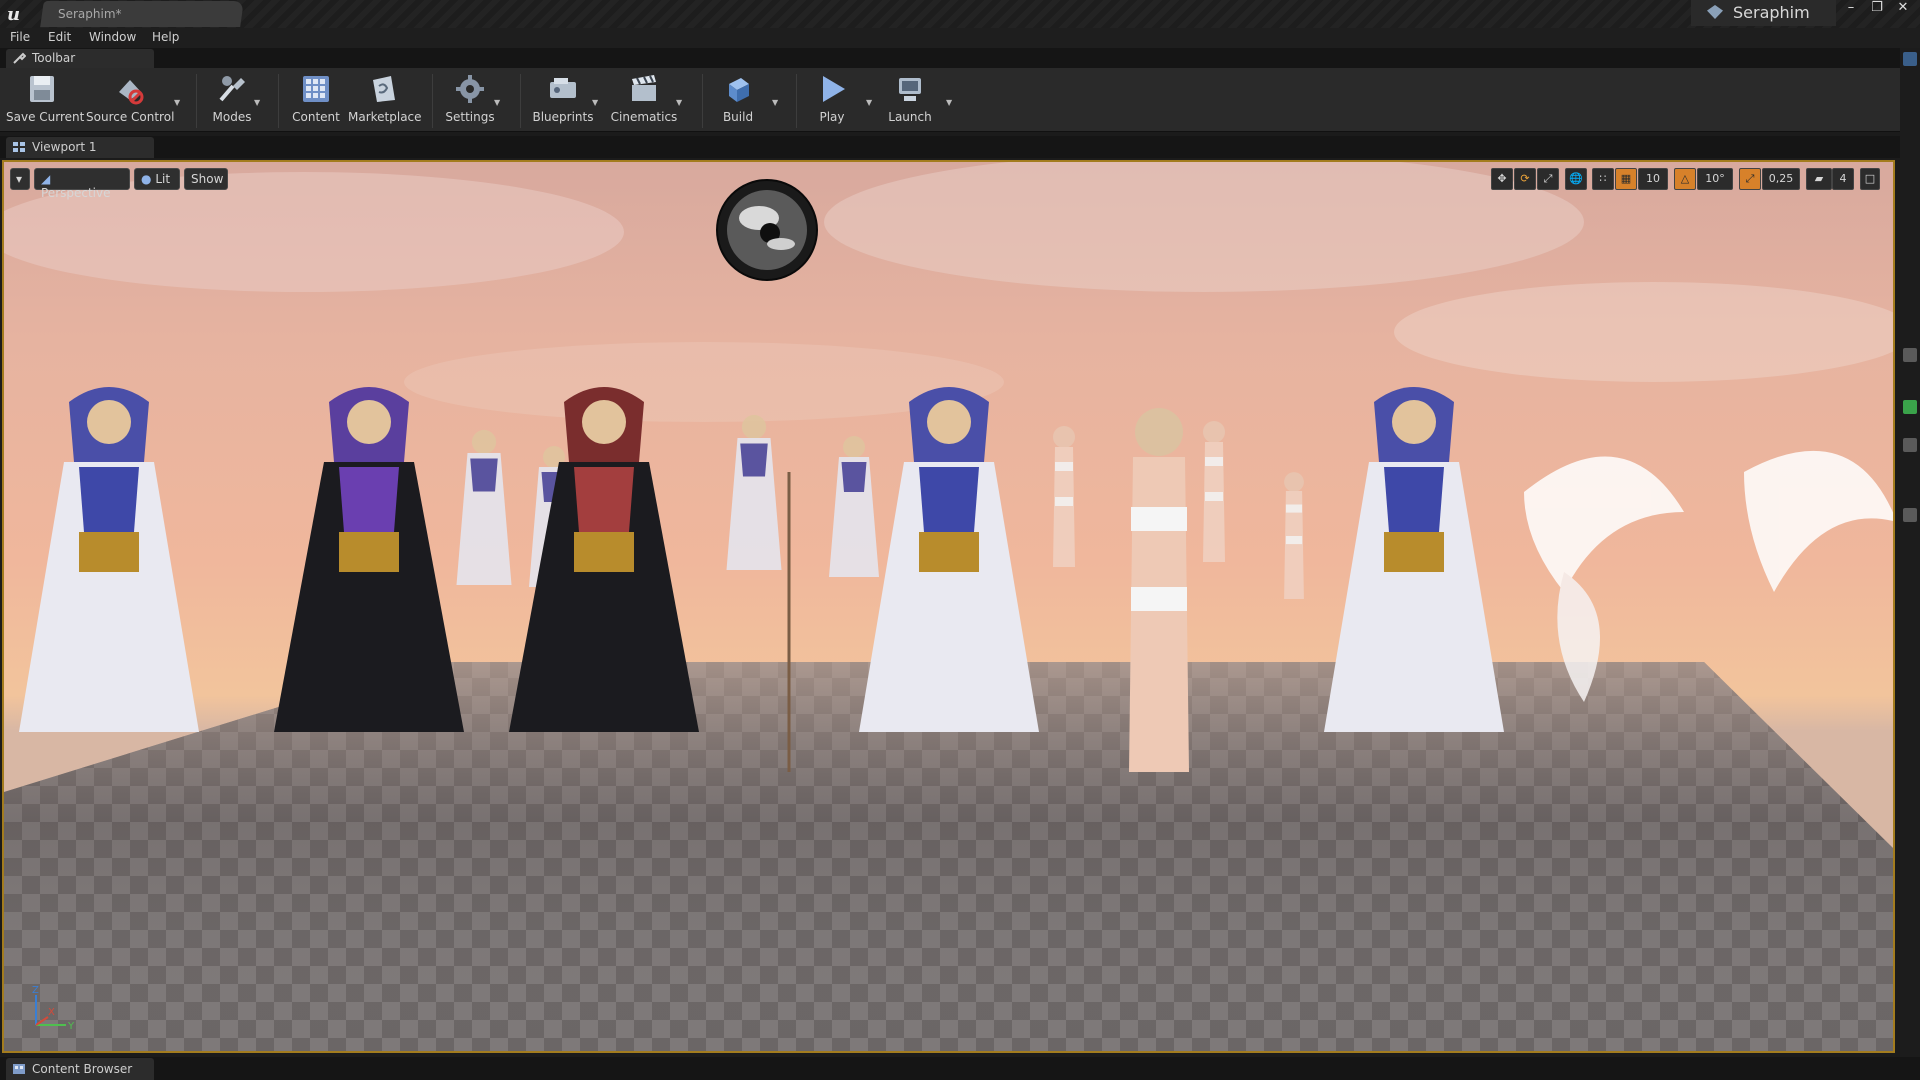  What do you see at coordinates (470, 117) in the screenshot?
I see `settings-label: Settings` at bounding box center [470, 117].